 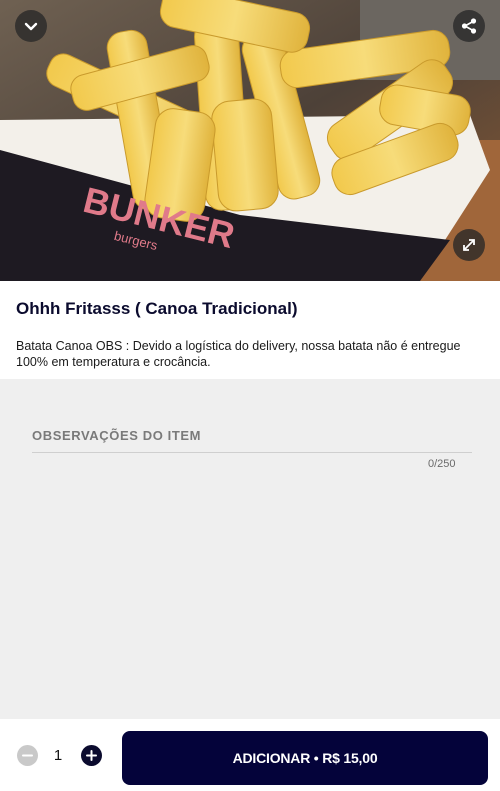 I want to click on add-to-cart-button: ADICIONAR • R$ 15,00, so click(x=305, y=758).